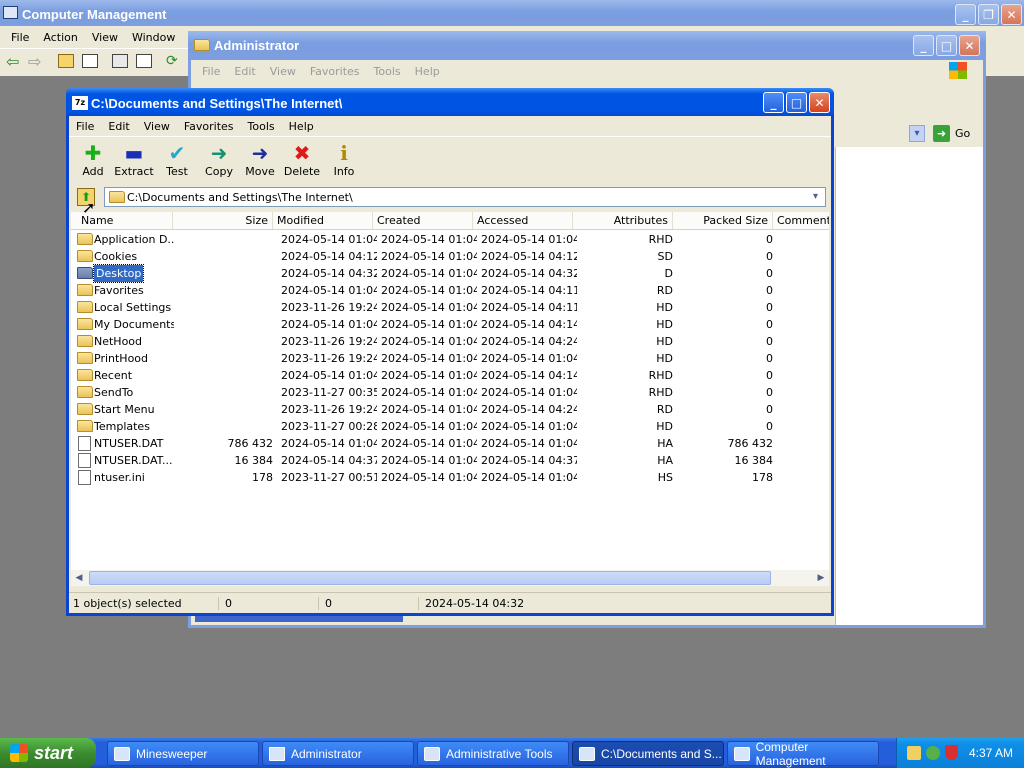 This screenshot has width=1024, height=768. What do you see at coordinates (93, 171) in the screenshot?
I see `add-label: Add` at bounding box center [93, 171].